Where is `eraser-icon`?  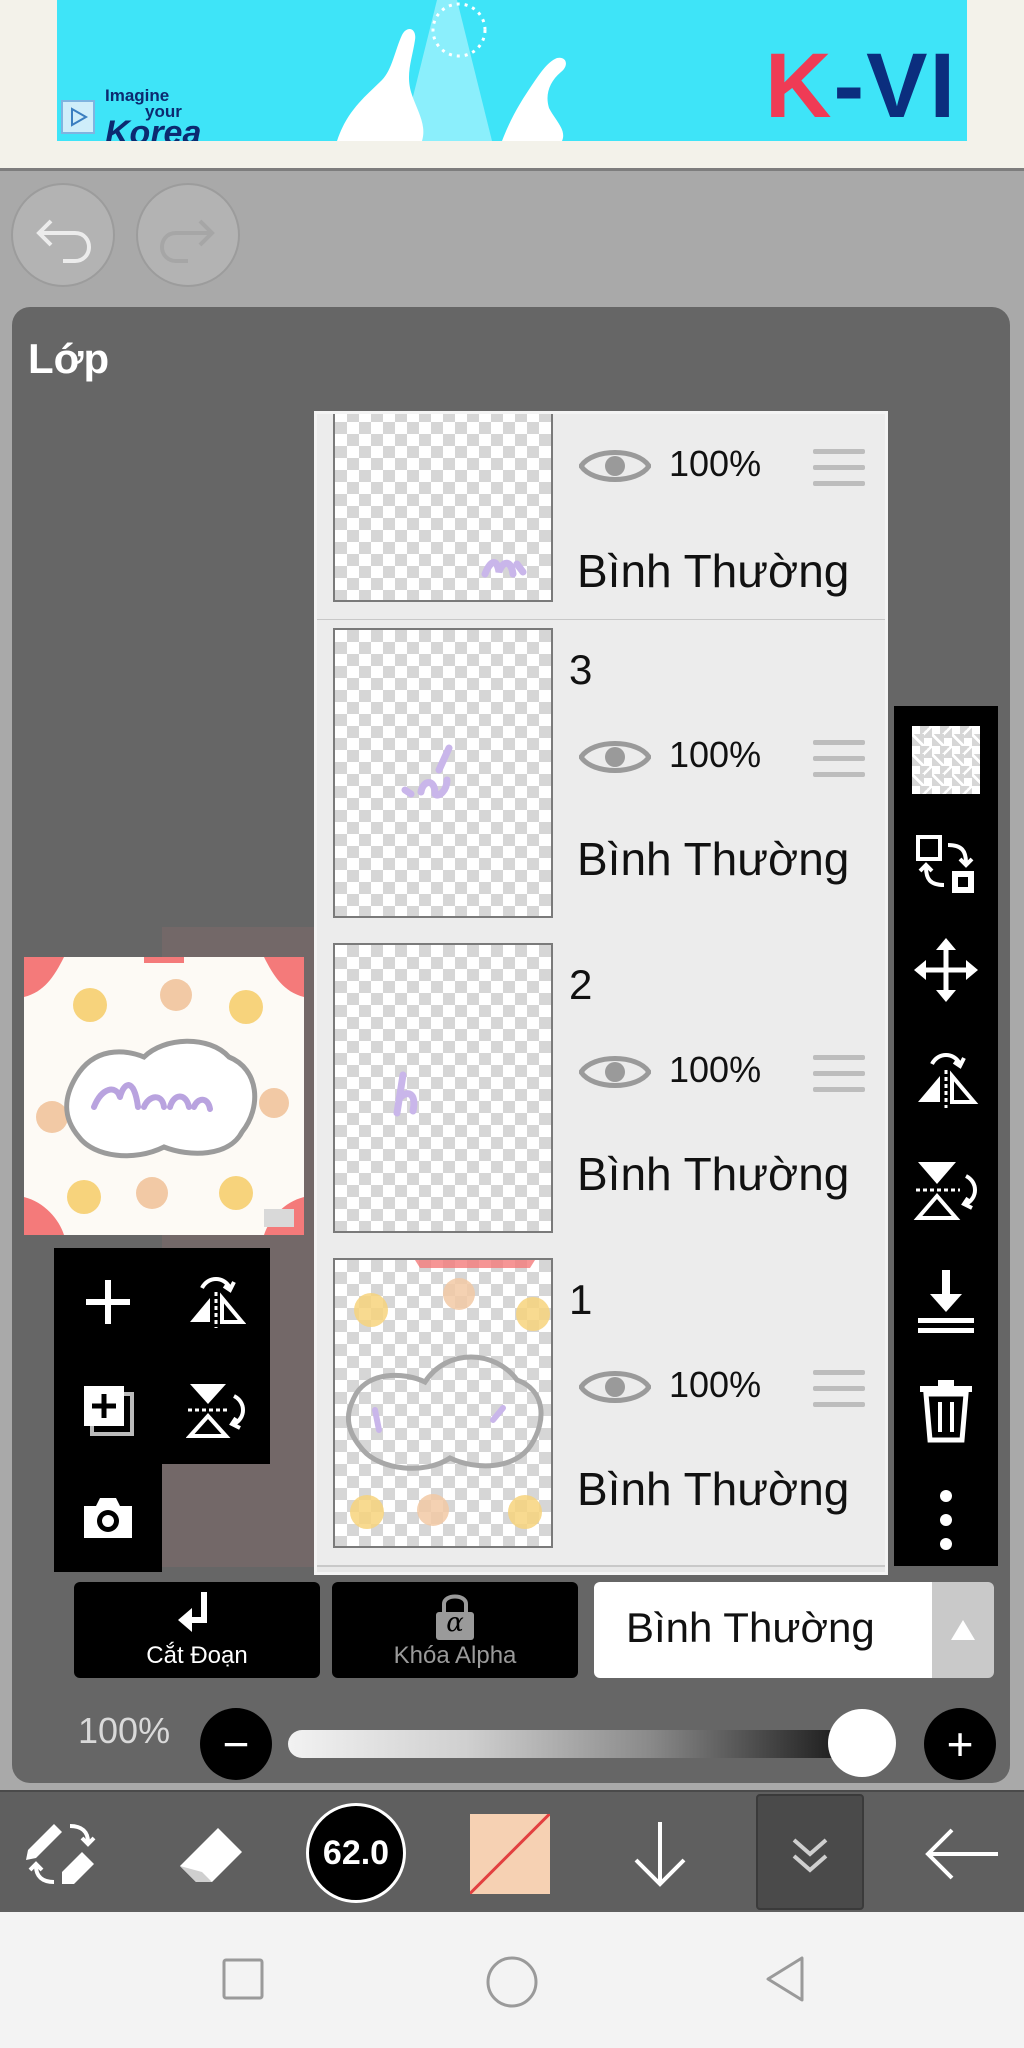 eraser-icon is located at coordinates (211, 1855).